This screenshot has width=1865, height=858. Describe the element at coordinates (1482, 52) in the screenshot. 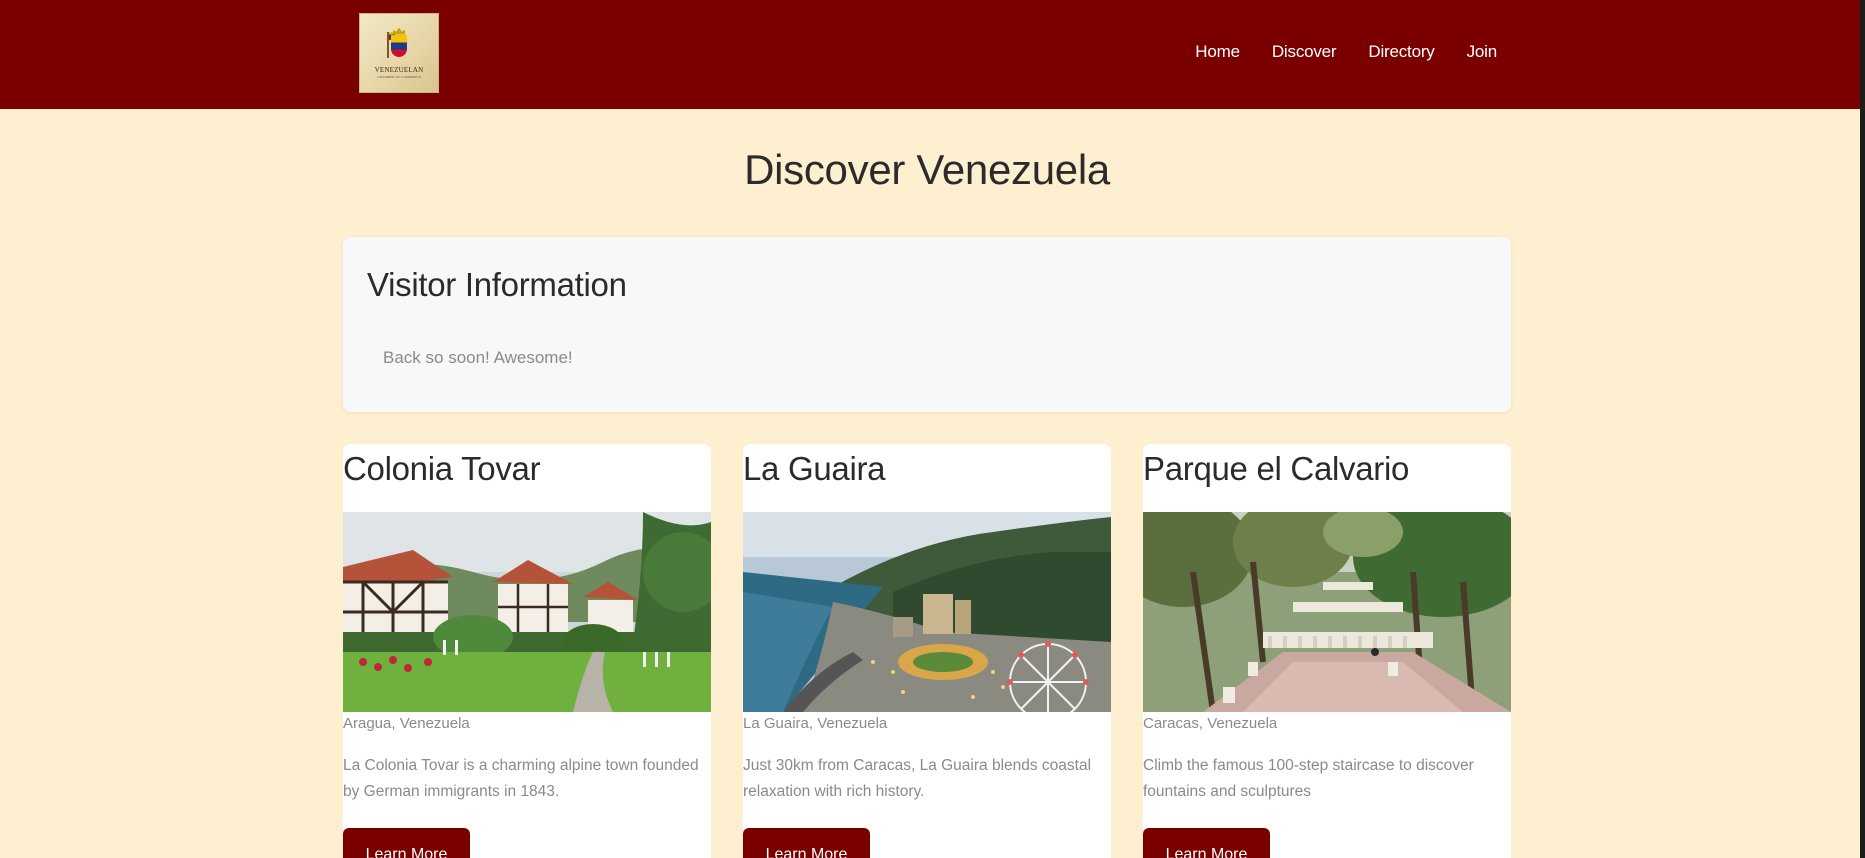

I see `nav-join: Join` at that location.